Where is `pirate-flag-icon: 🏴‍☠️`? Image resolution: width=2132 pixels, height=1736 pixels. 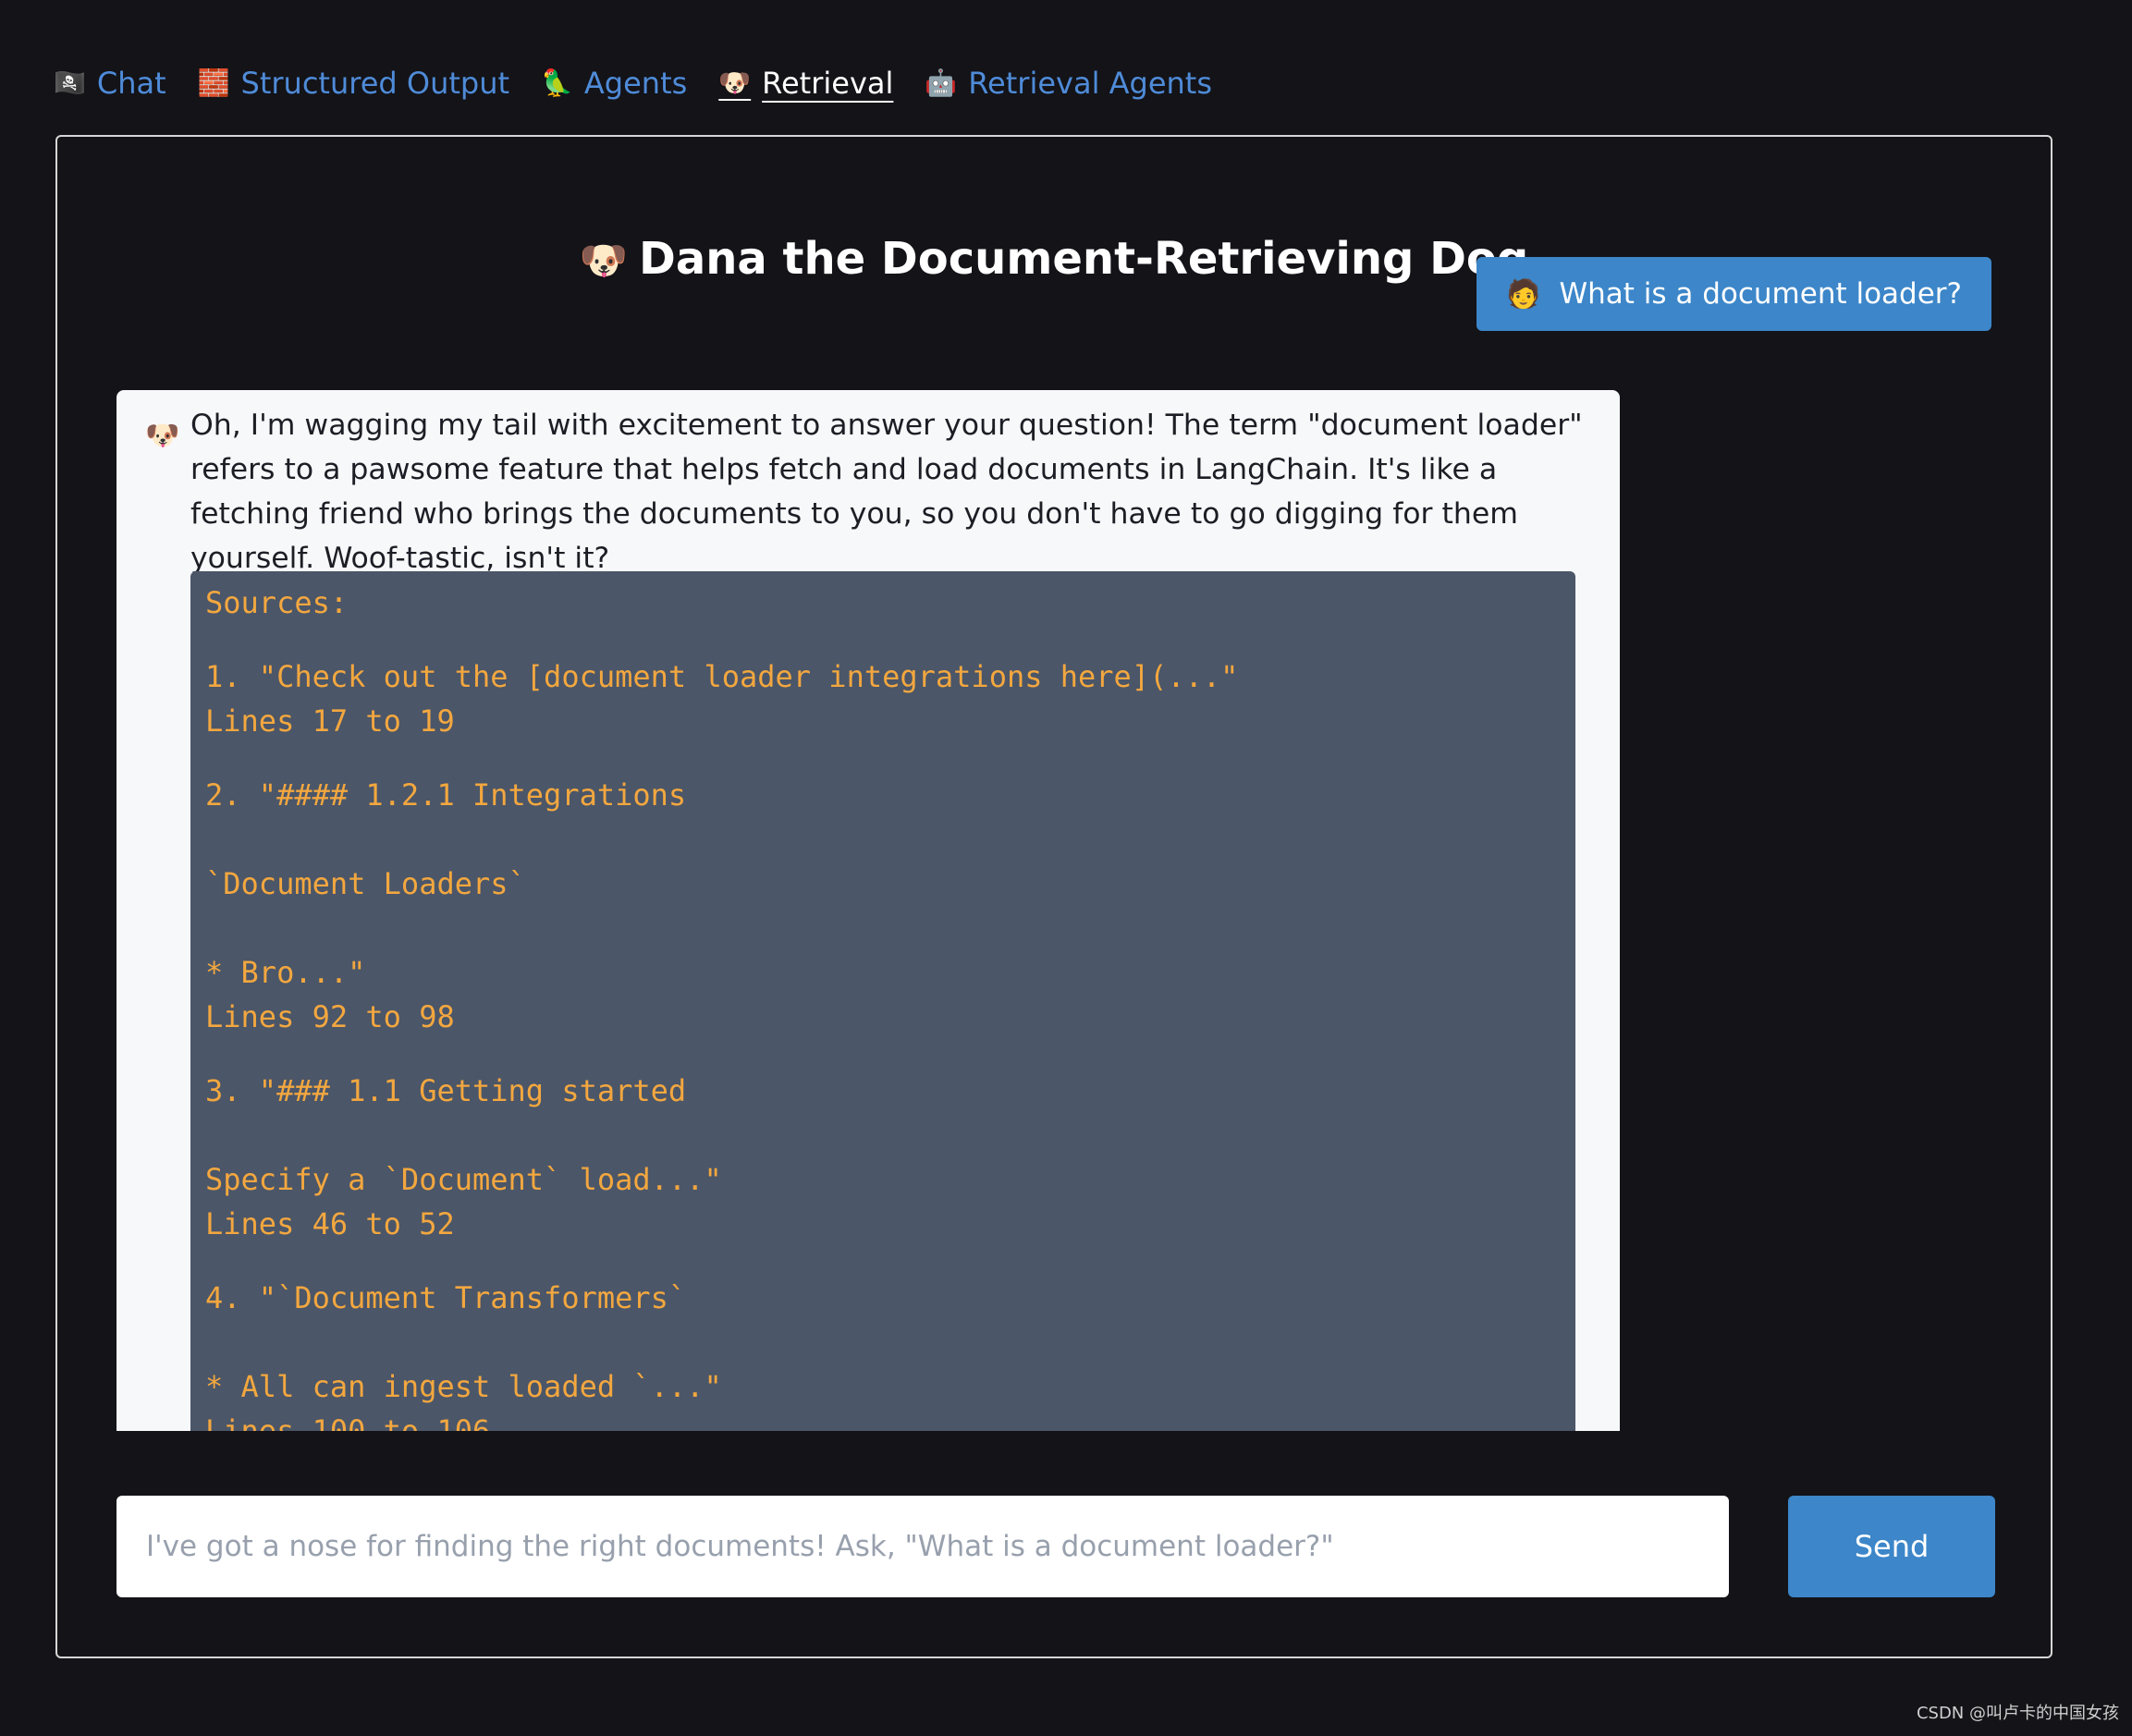
pirate-flag-icon: 🏴‍☠️ is located at coordinates (70, 82).